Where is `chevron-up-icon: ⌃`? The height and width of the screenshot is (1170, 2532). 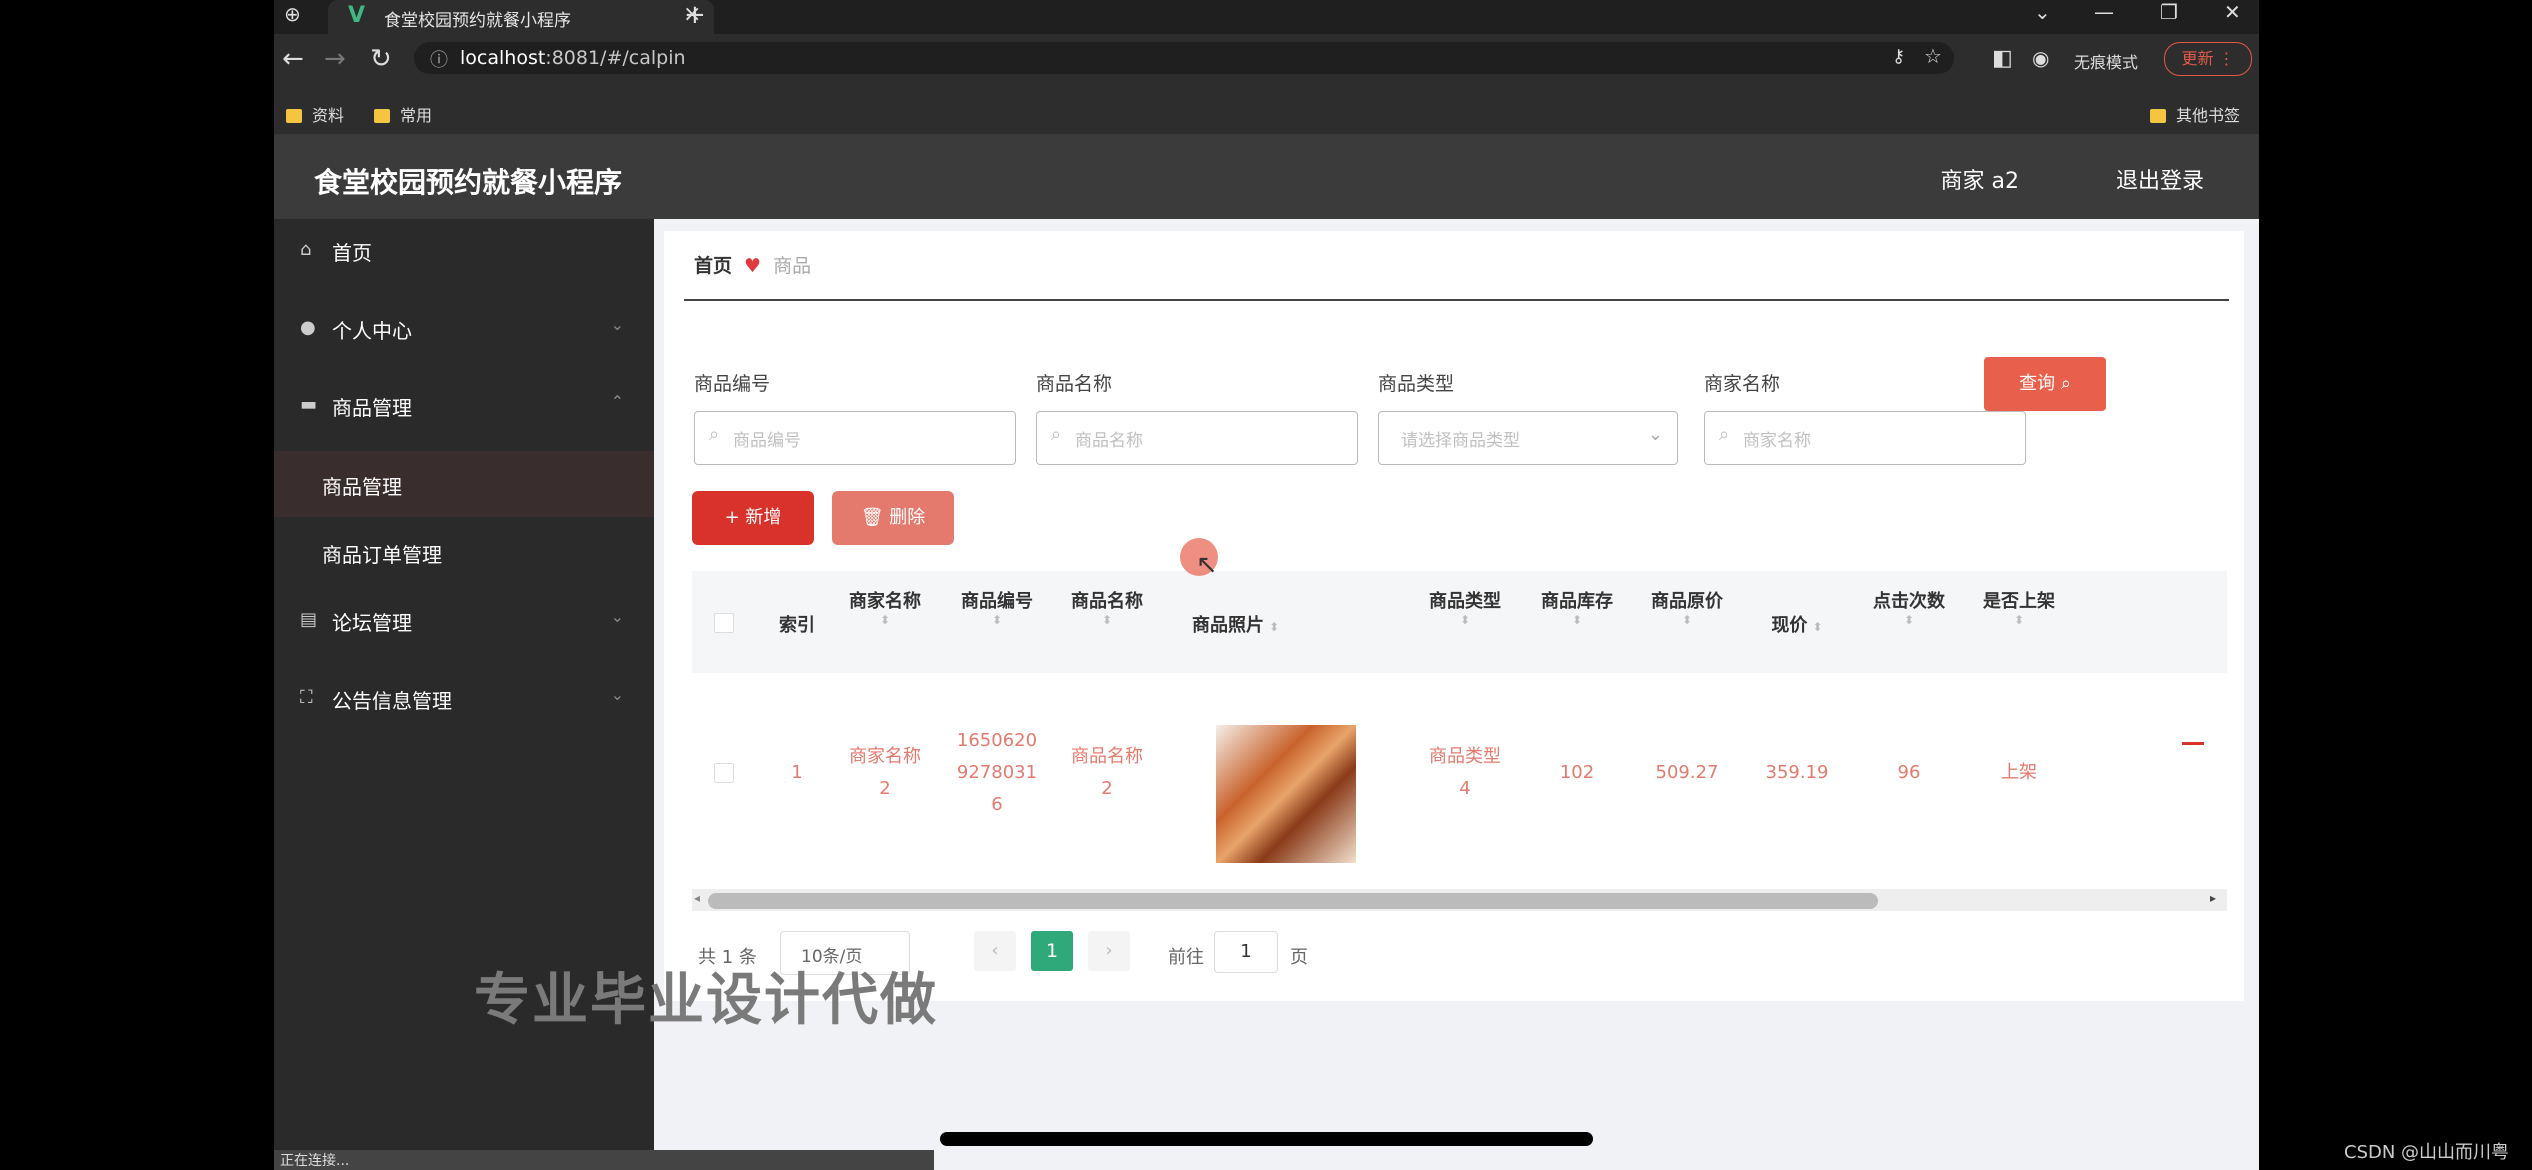 chevron-up-icon: ⌃ is located at coordinates (617, 401).